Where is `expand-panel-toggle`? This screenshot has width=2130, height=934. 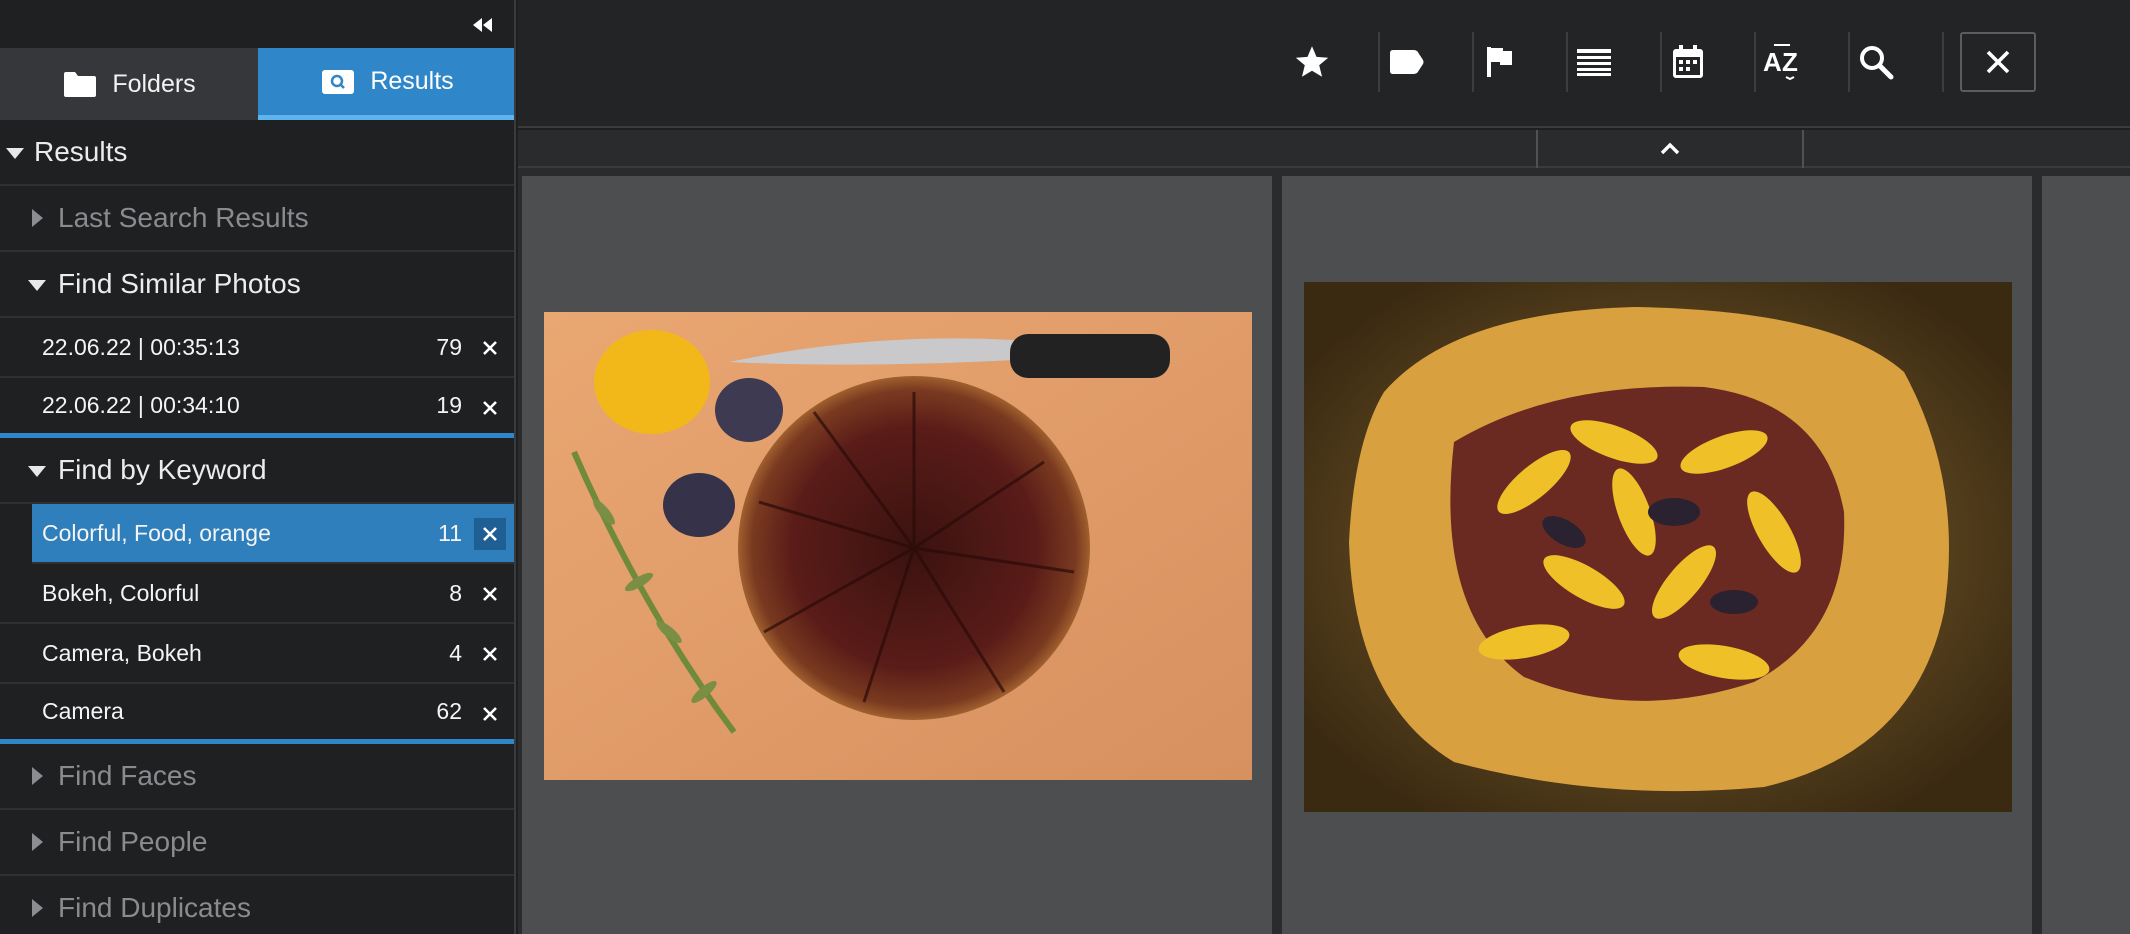
expand-panel-toggle is located at coordinates (1670, 149).